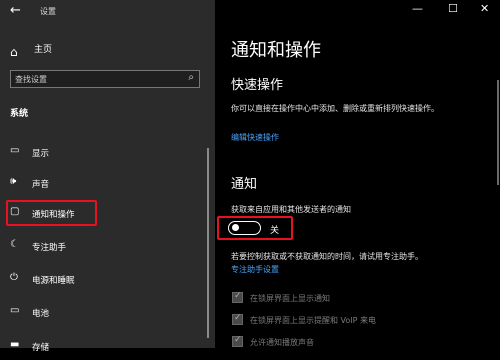  I want to click on sidebar-scrollbar, so click(208, 243).